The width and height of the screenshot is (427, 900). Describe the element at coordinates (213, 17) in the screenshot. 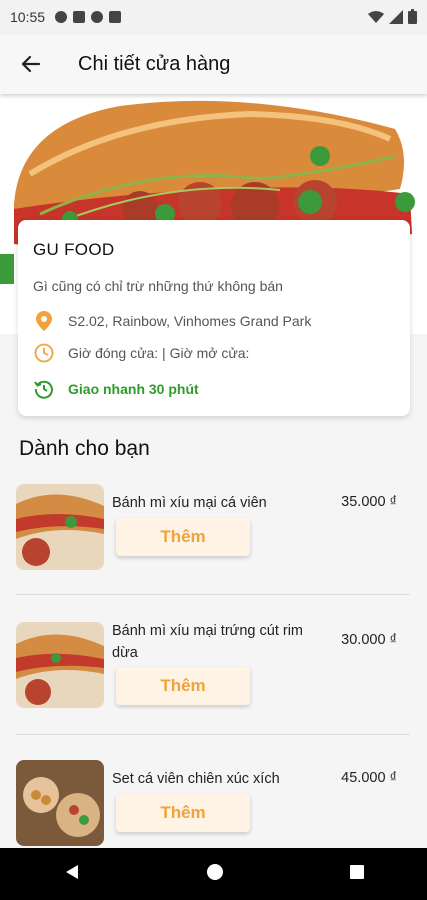

I see `status-bar: 10:55` at that location.